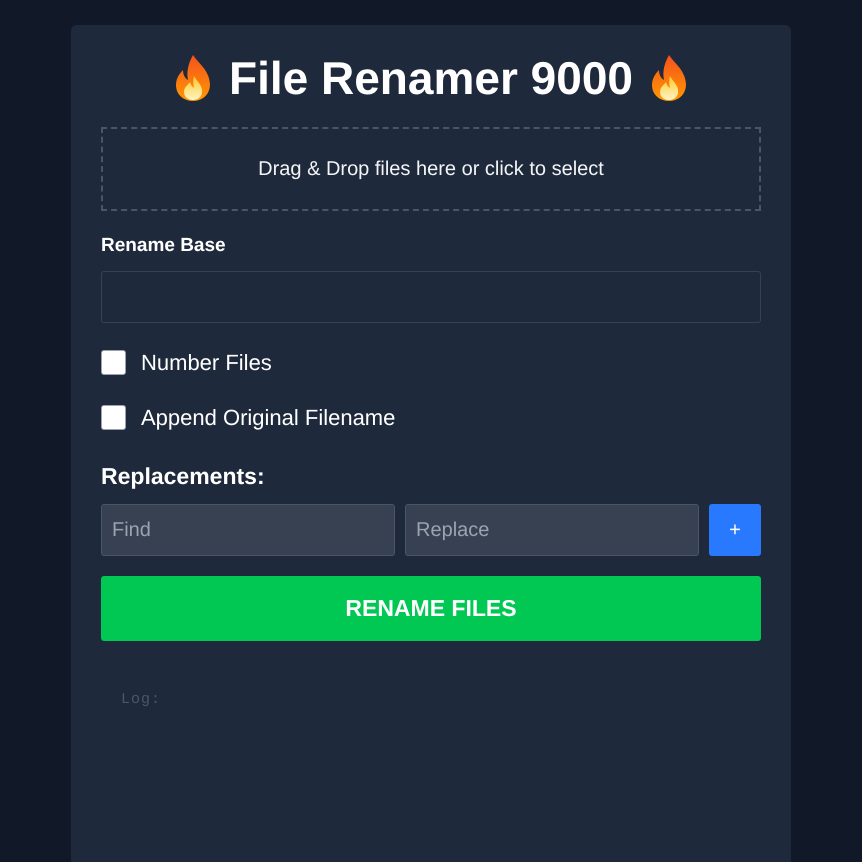 Image resolution: width=862 pixels, height=862 pixels. I want to click on section-heading: Replacements:, so click(183, 476).